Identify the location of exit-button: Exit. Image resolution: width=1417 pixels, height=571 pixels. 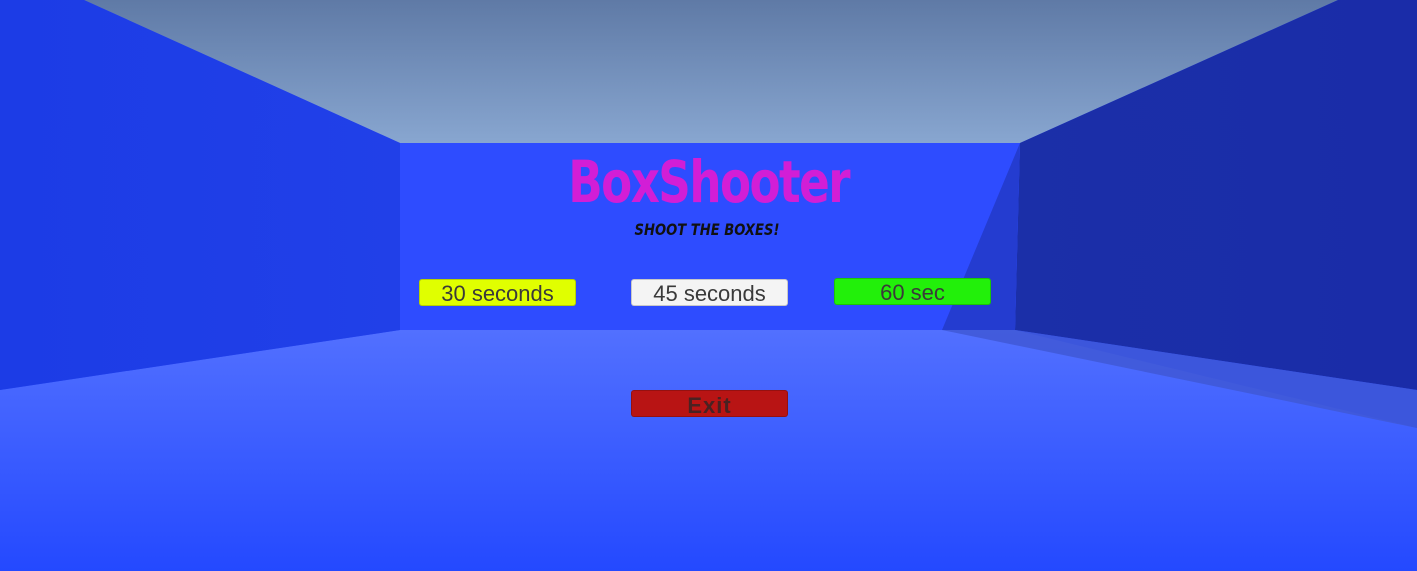
(709, 404).